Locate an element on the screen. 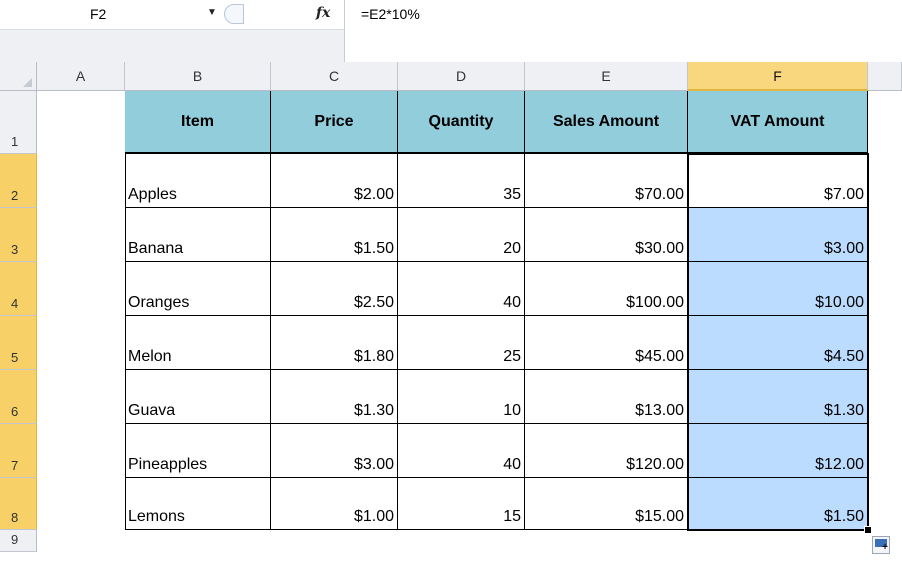  table-cell: $1.80 is located at coordinates (334, 343).